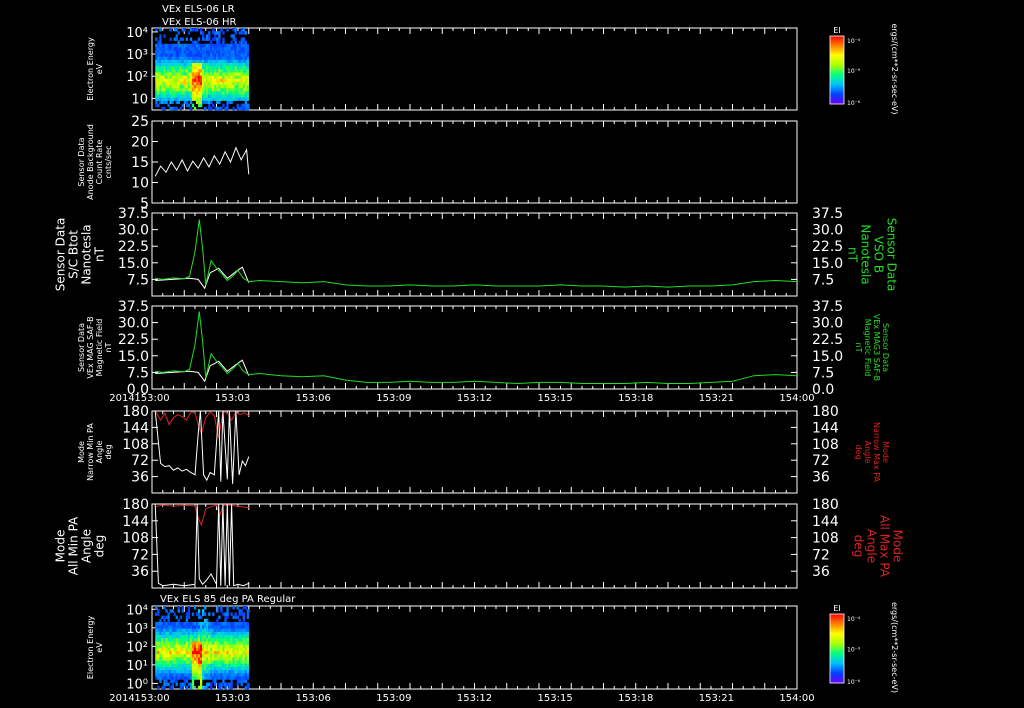  What do you see at coordinates (894, 68) in the screenshot?
I see `colorbar-unit-text: ergs/(cm**2-sr-sec-eV)` at bounding box center [894, 68].